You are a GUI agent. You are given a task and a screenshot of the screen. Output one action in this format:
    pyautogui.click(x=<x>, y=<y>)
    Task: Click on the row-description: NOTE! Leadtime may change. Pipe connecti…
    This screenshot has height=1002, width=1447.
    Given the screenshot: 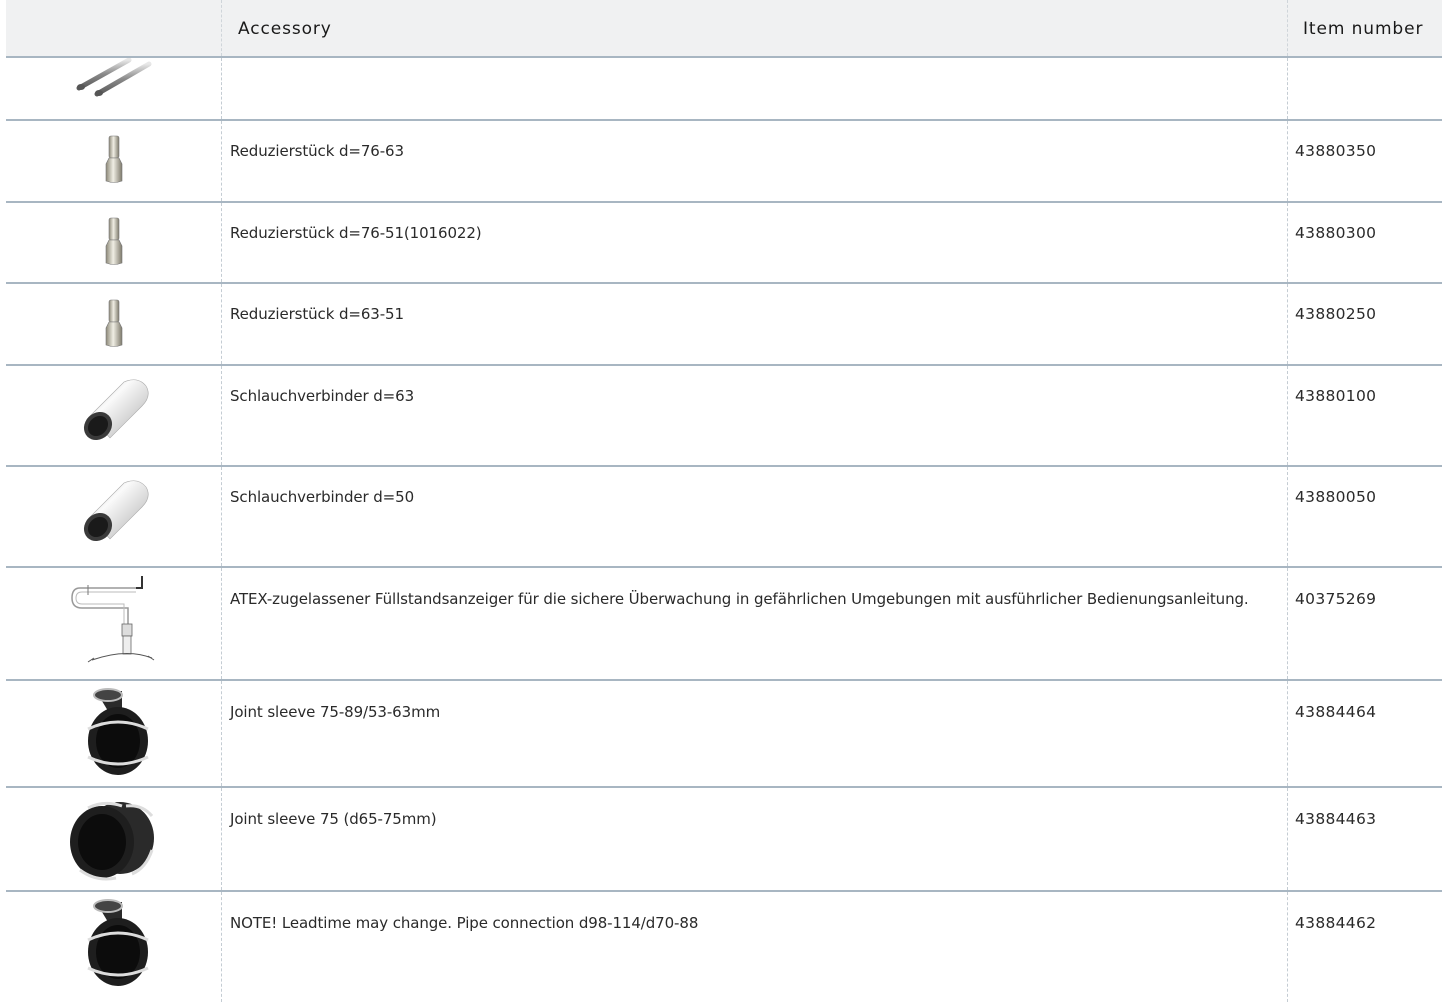 What is the action you would take?
    pyautogui.click(x=464, y=923)
    